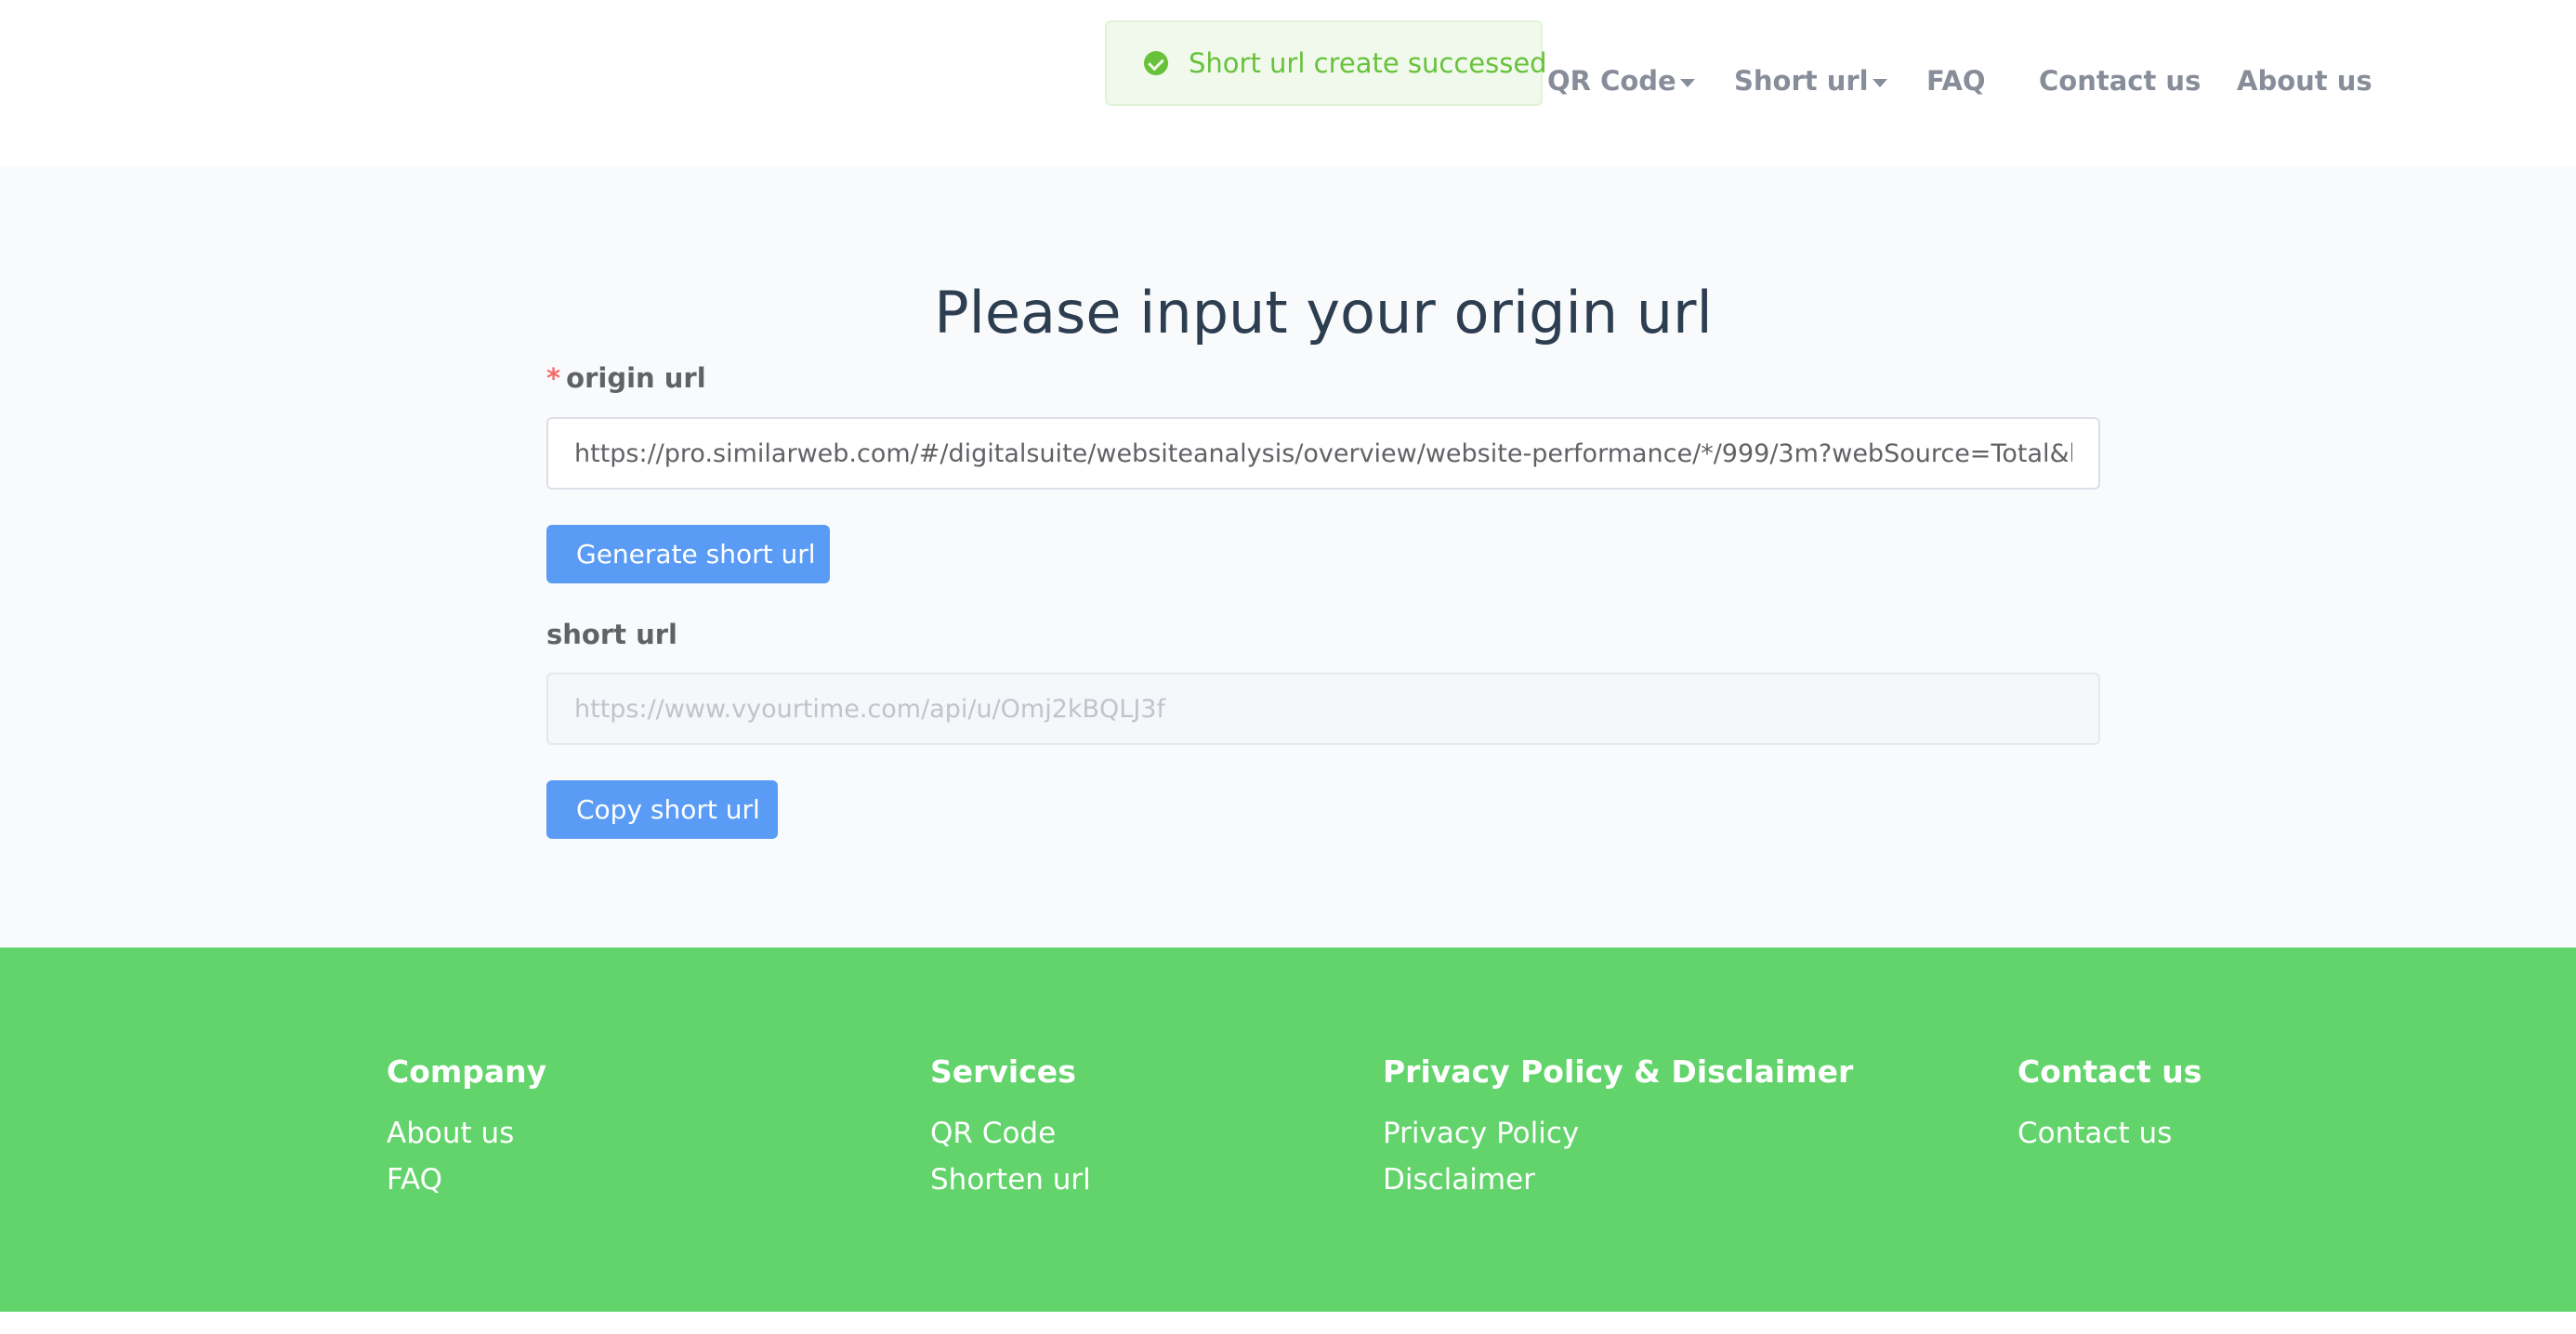 This screenshot has width=2576, height=1334. Describe the element at coordinates (1611, 81) in the screenshot. I see `nav-qr-code-label: QR Code` at that location.